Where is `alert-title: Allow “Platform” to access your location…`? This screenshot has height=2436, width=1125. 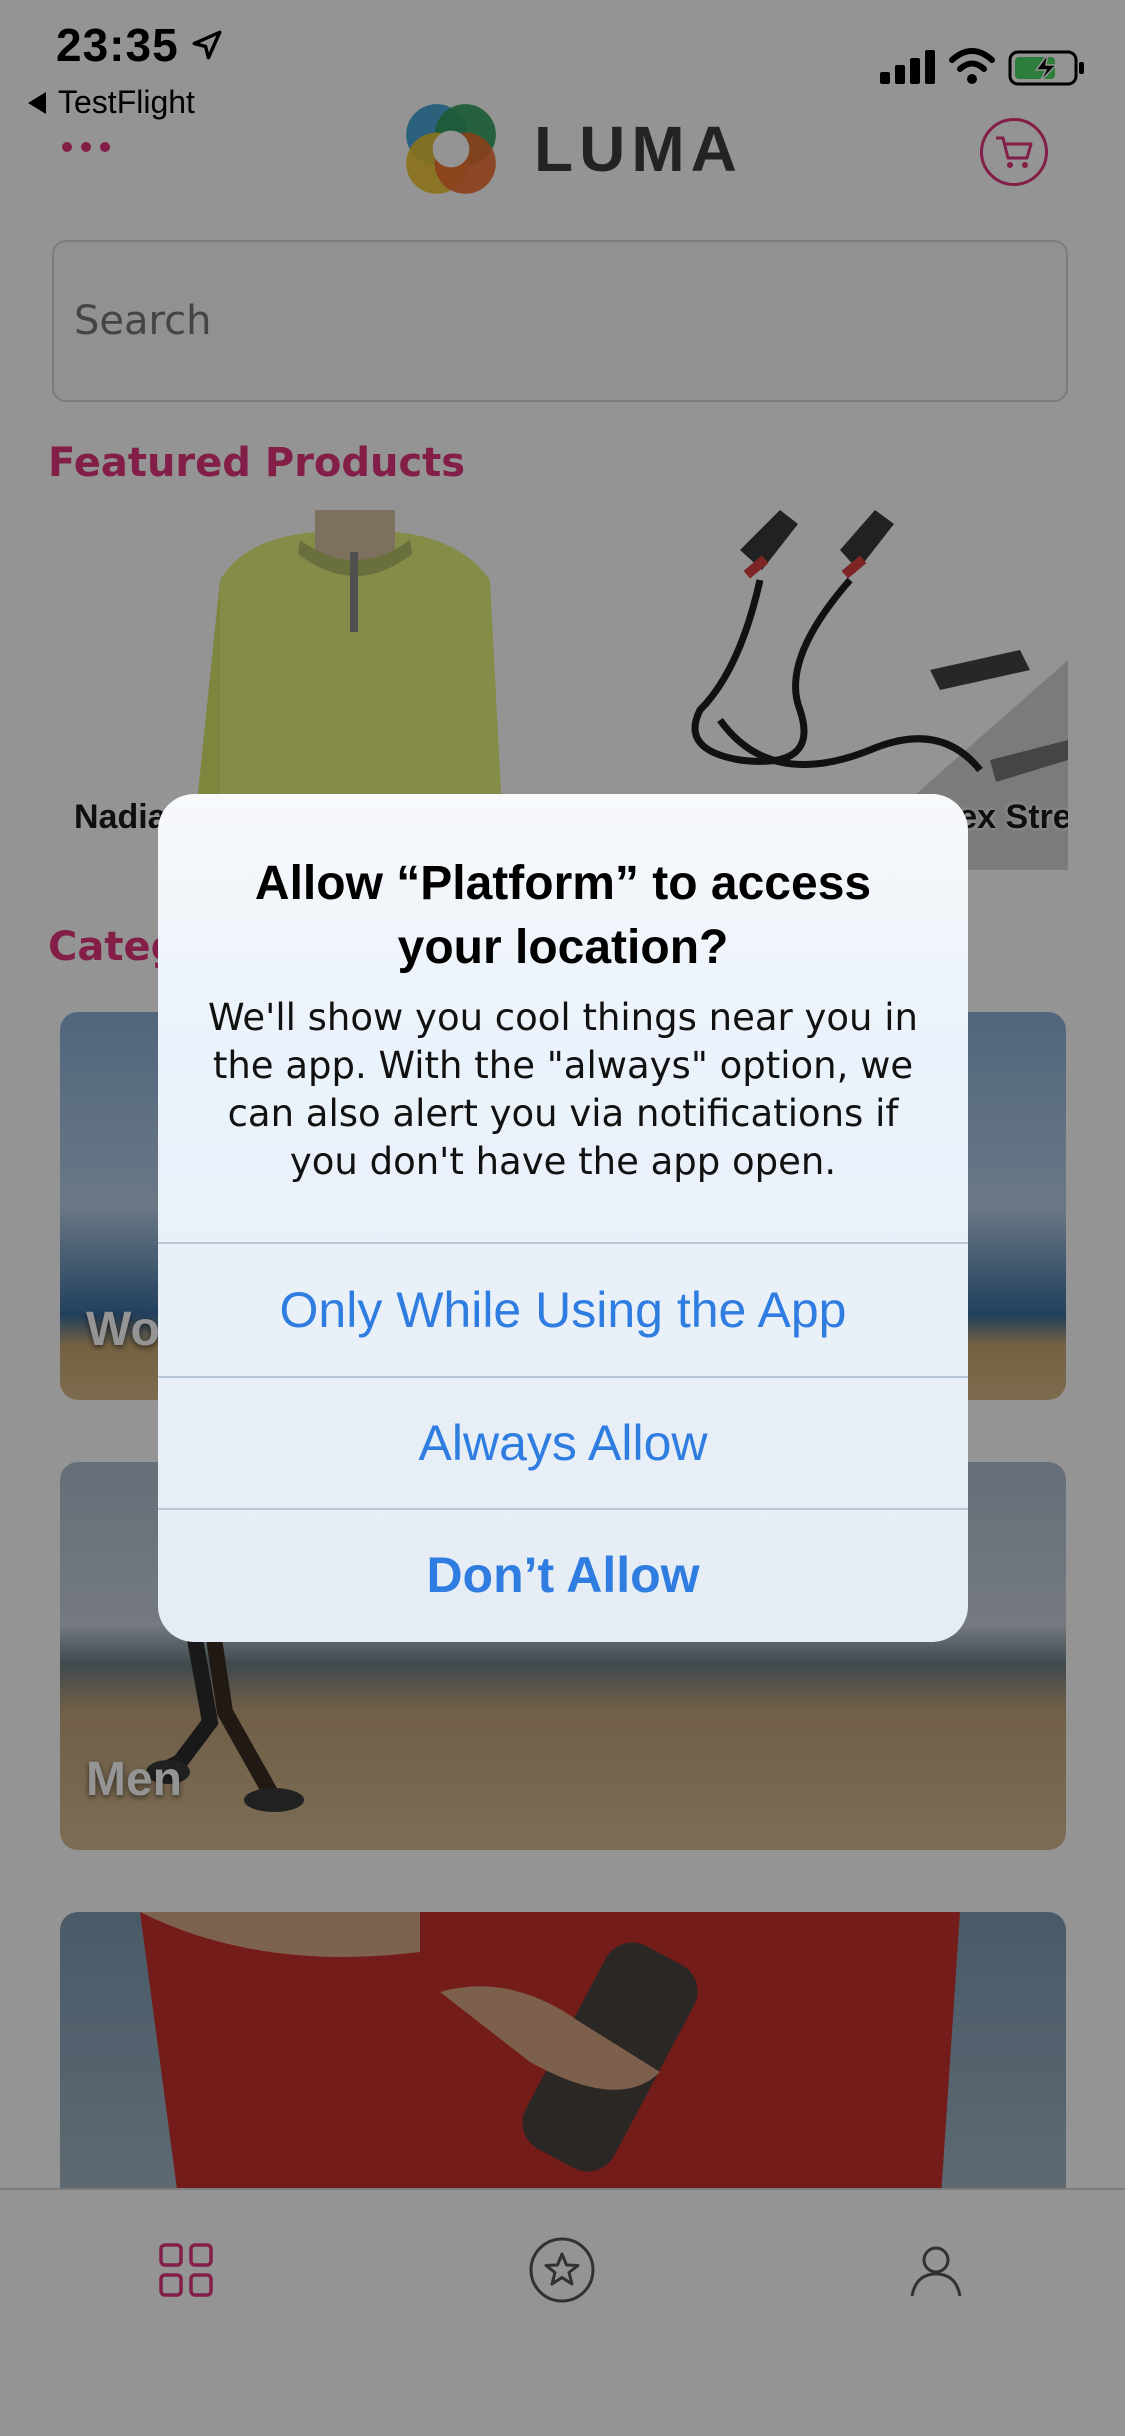 alert-title: Allow “Platform” to access your location… is located at coordinates (563, 915).